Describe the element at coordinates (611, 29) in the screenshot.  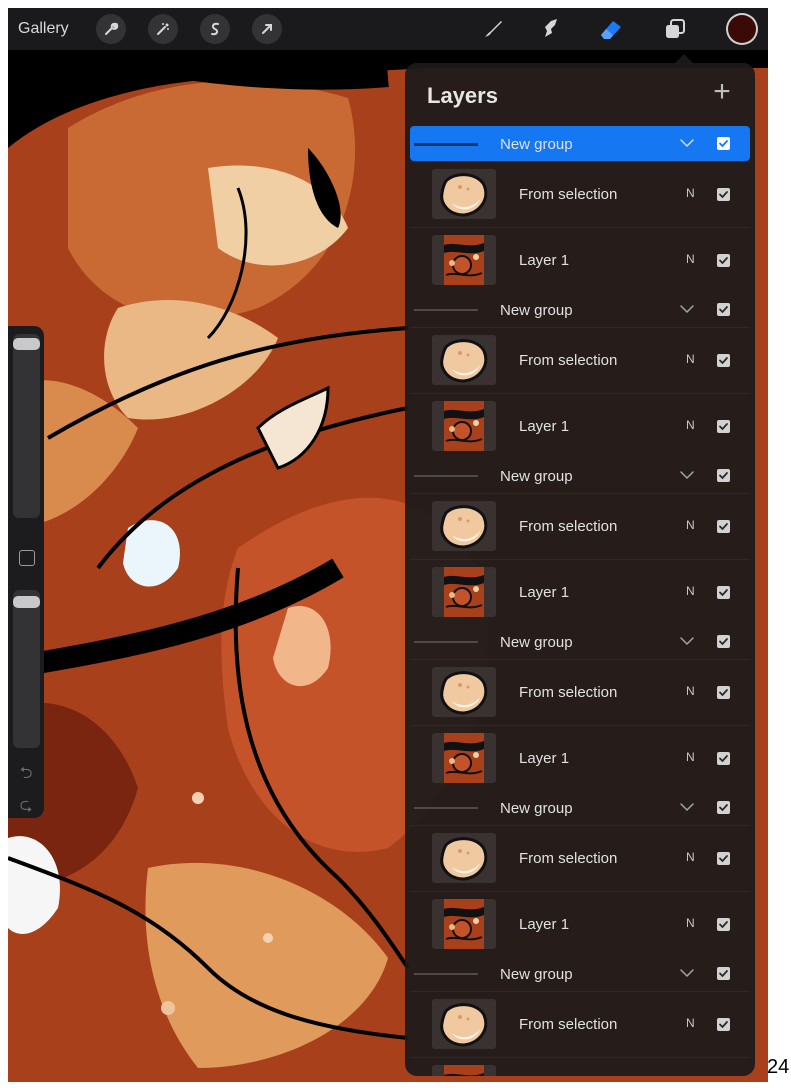
I see `eraser-icon` at that location.